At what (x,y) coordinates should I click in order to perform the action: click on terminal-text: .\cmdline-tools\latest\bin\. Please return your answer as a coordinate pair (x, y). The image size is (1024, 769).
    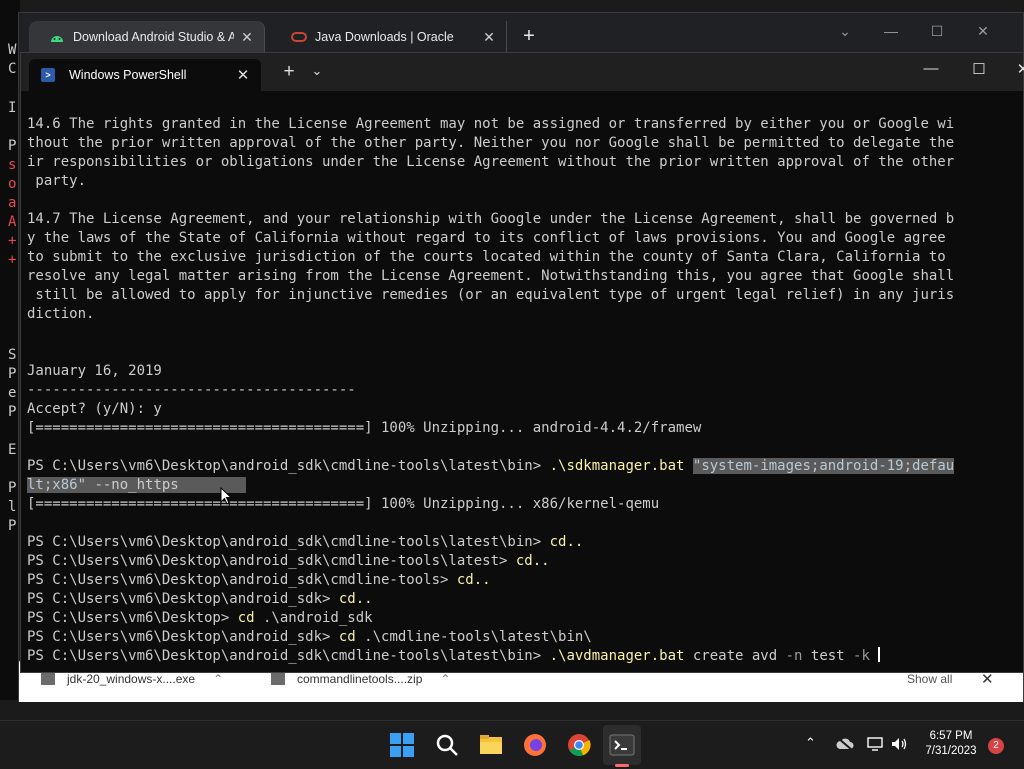
    Looking at the image, I should click on (473, 637).